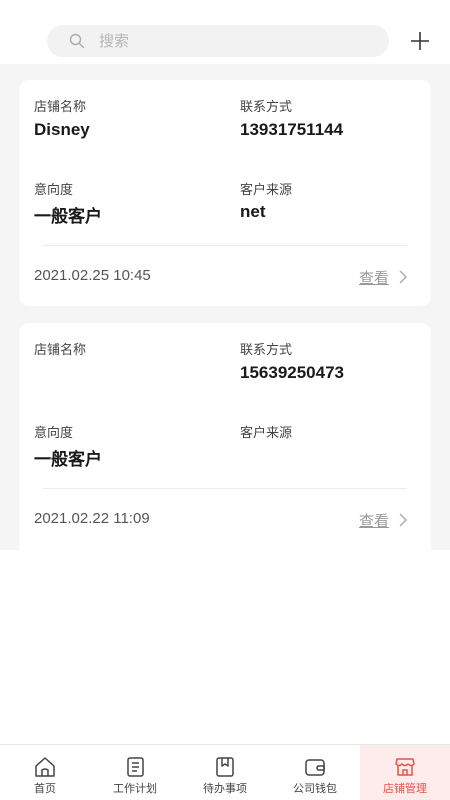  I want to click on created-time: 2021.02.25 10:45, so click(92, 275).